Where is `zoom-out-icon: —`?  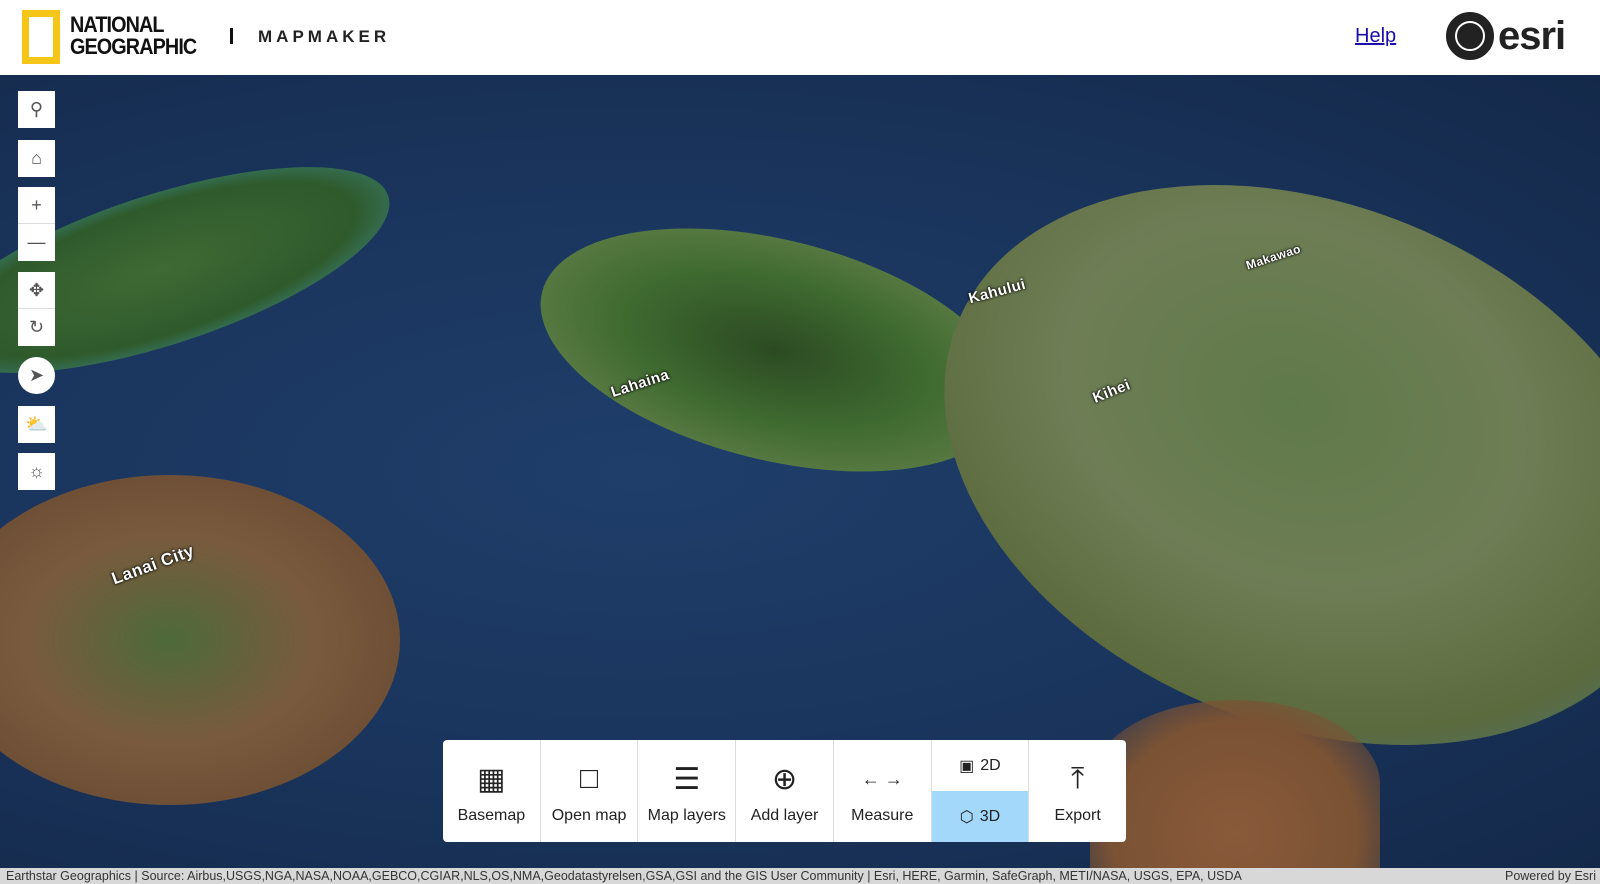 zoom-out-icon: — is located at coordinates (36, 242).